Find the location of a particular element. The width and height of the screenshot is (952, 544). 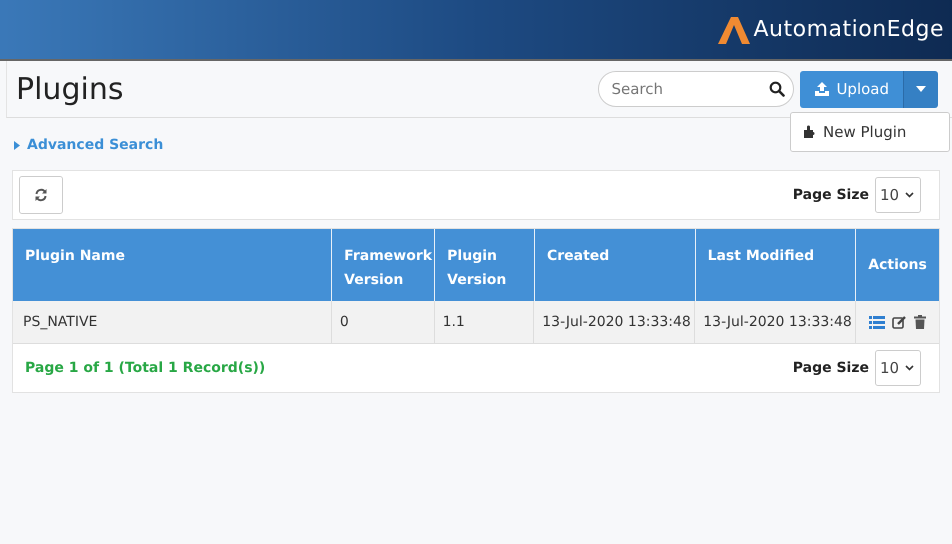

table-cell: 1.1 is located at coordinates (484, 322).